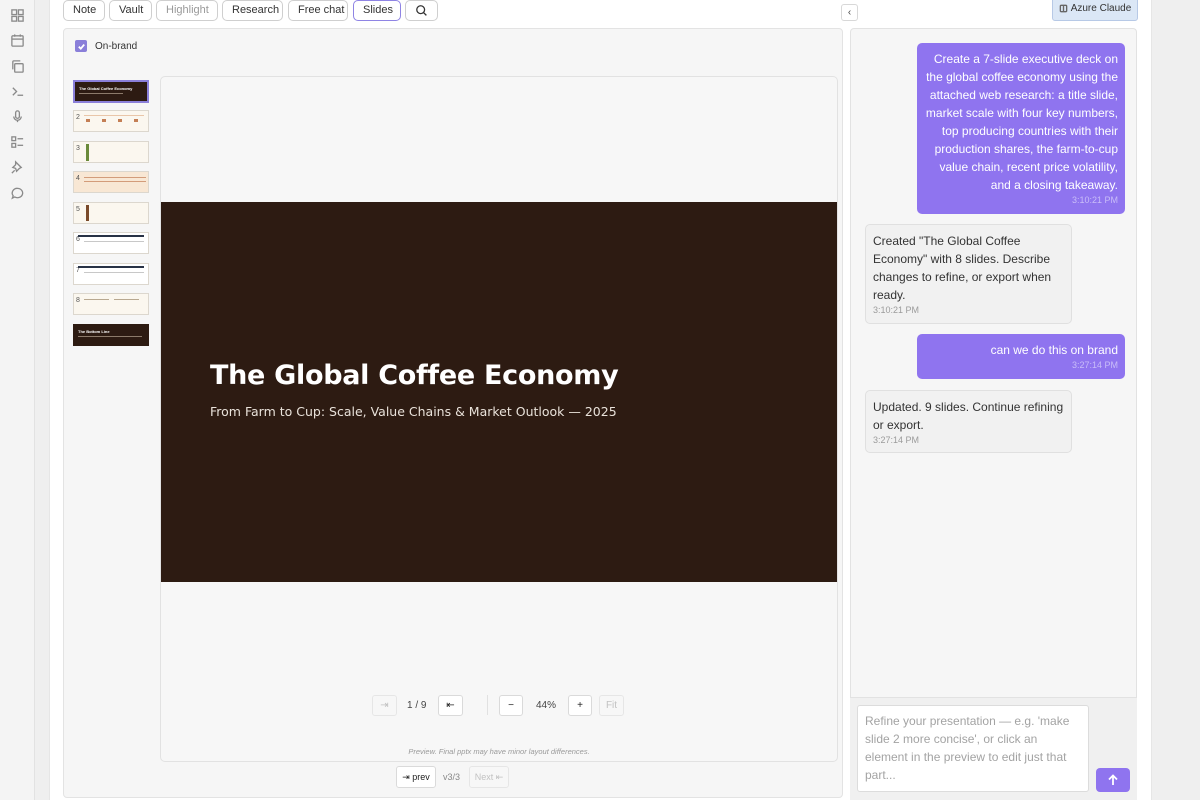 This screenshot has width=1200, height=800. What do you see at coordinates (17, 116) in the screenshot?
I see `microphone-icon` at bounding box center [17, 116].